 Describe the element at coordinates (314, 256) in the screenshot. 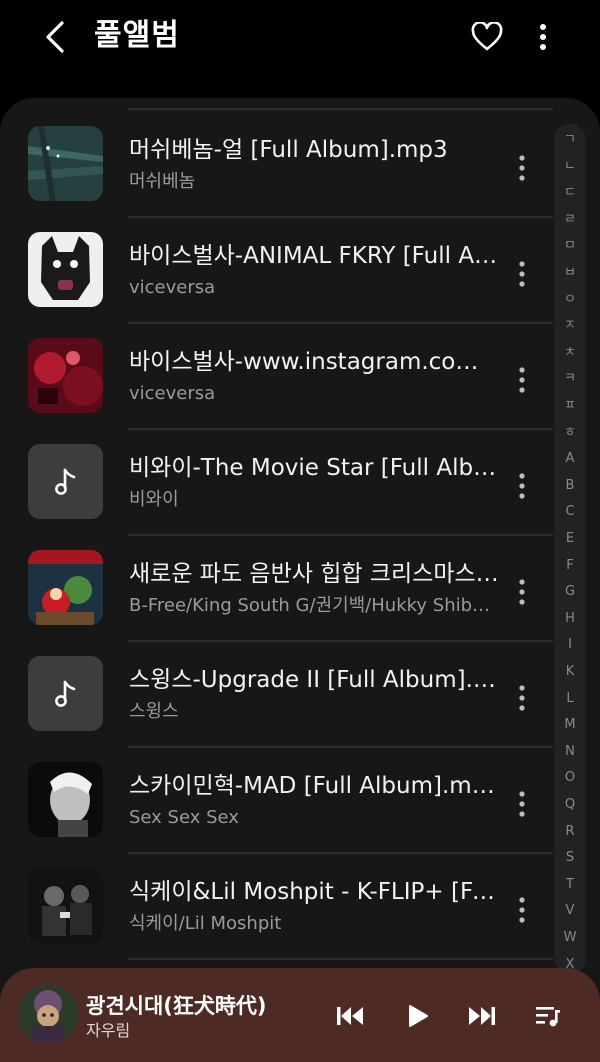

I see `track-title: 바이스벌사-ANIMAL FKRY [Full Album].mp3` at that location.